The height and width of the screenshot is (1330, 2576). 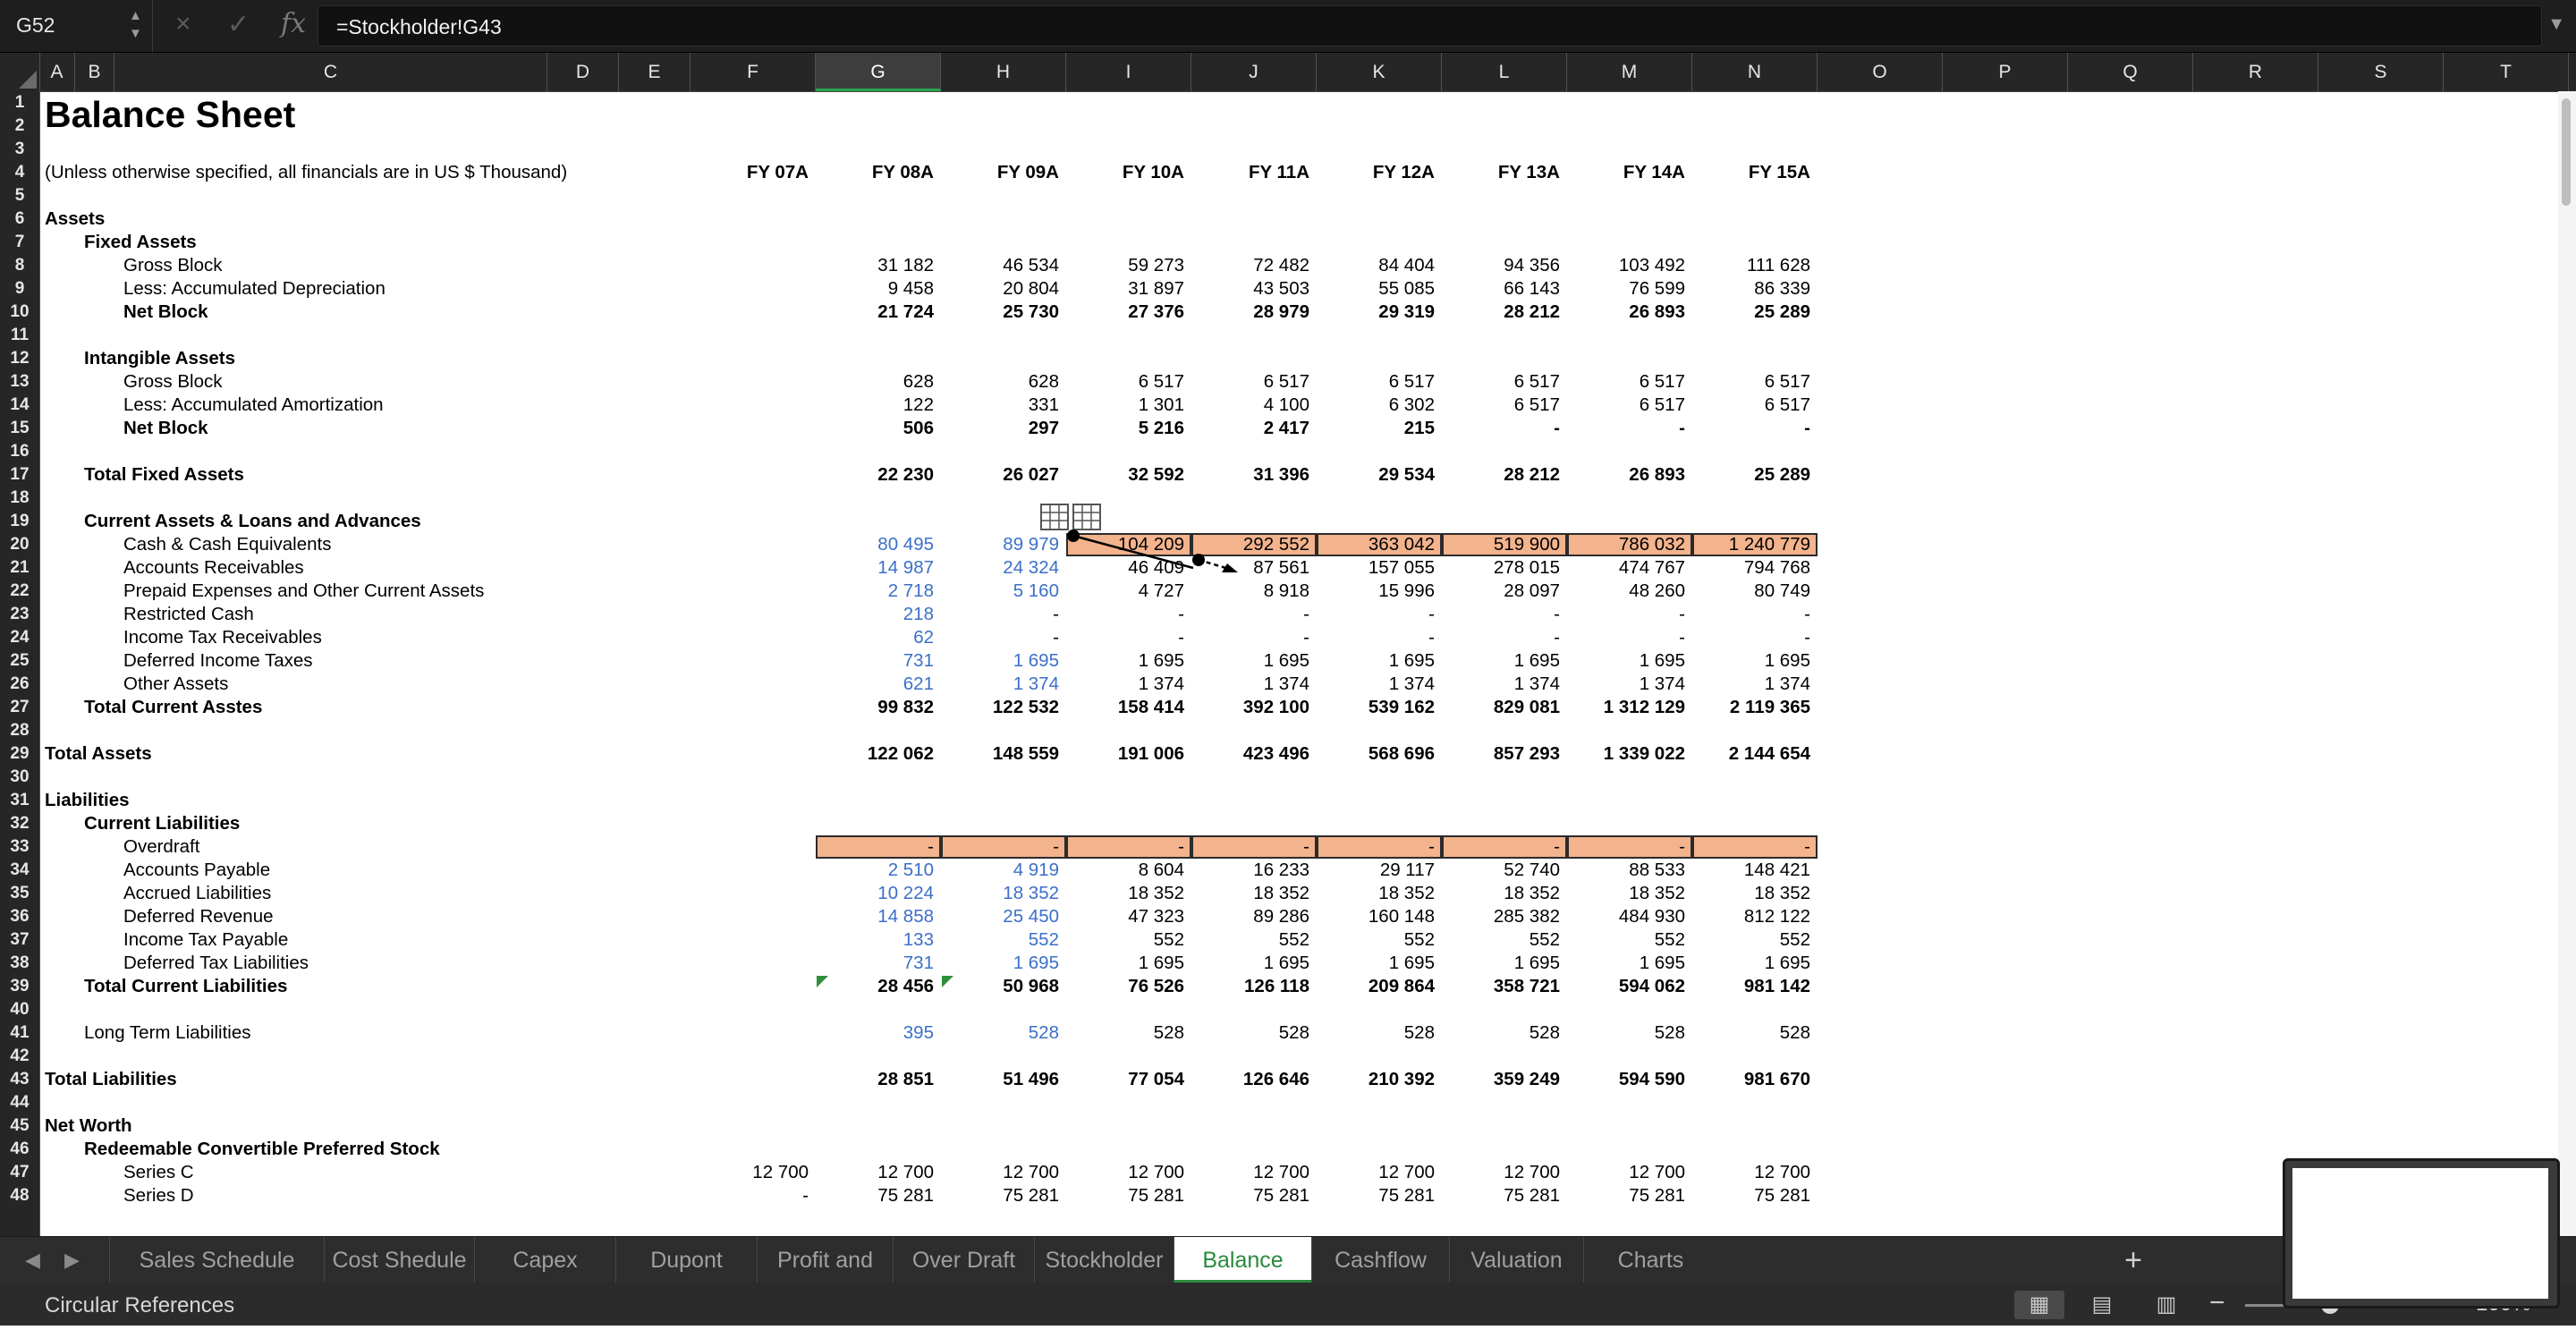 What do you see at coordinates (1000, 312) in the screenshot?
I see `value-cell: 25 730` at bounding box center [1000, 312].